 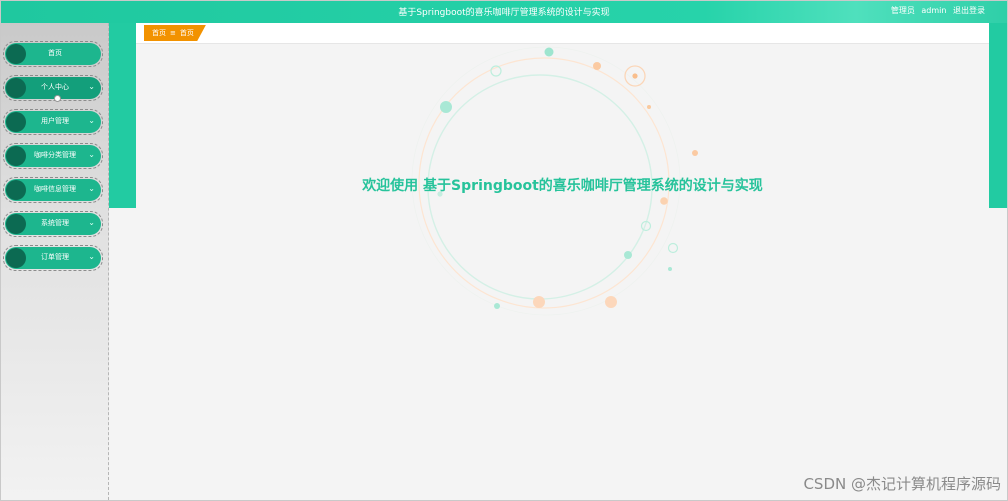 I want to click on sidebar-pill-personal-center: 个人中心 ⌄, so click(x=53, y=88).